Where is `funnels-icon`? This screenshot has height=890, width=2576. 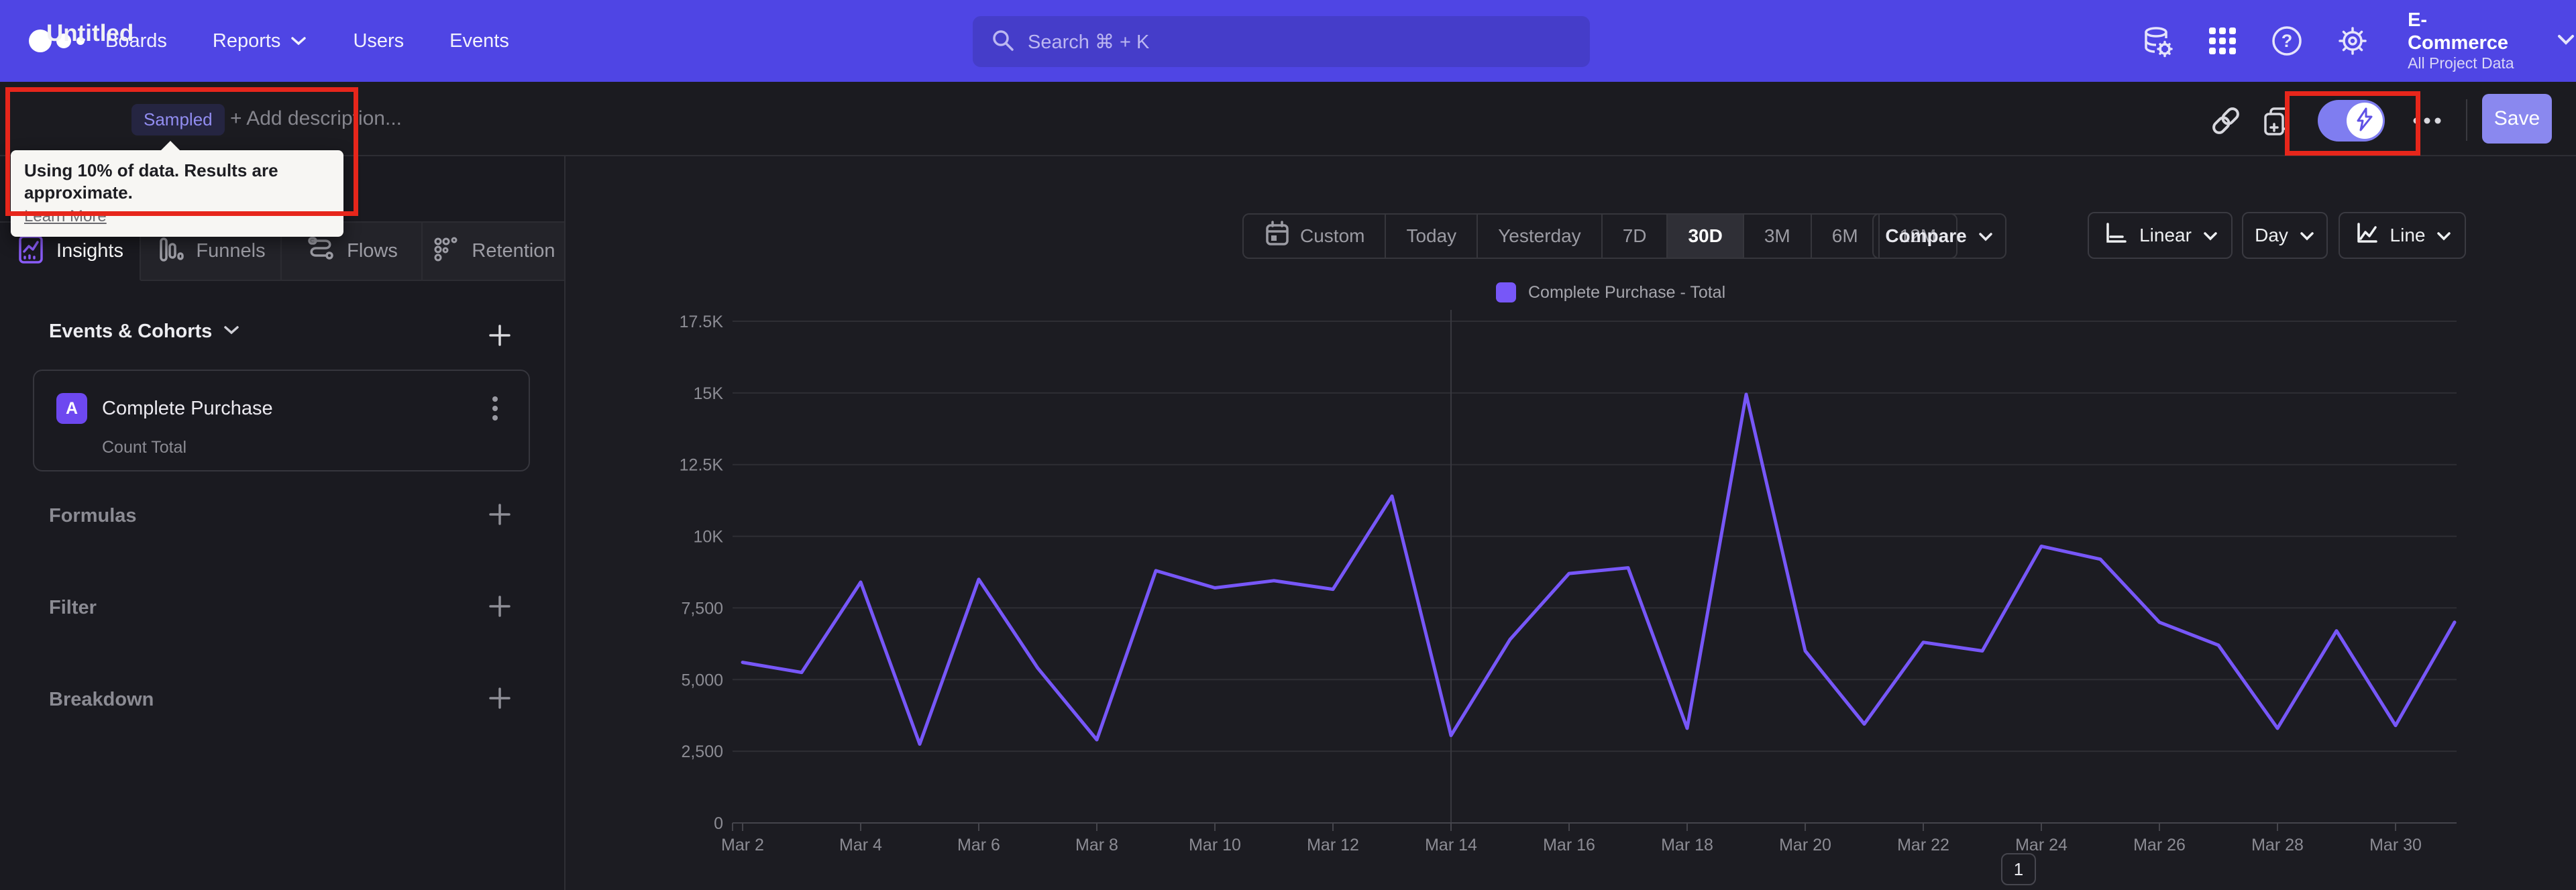
funnels-icon is located at coordinates (170, 251).